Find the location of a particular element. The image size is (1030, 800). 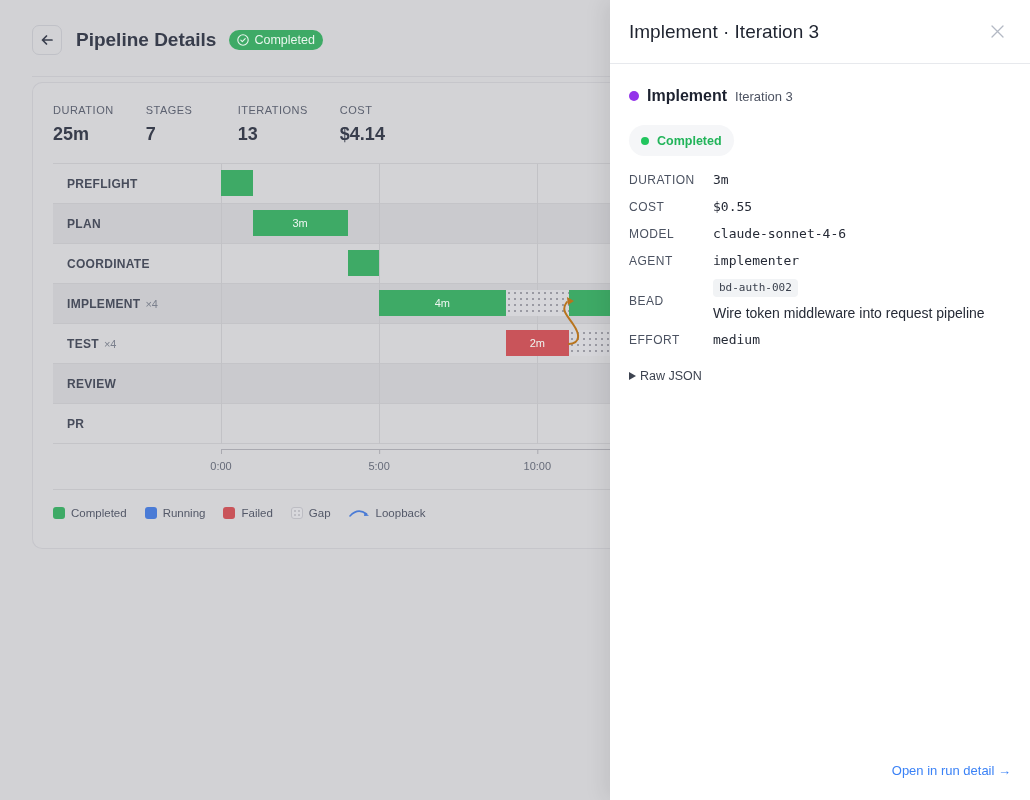

stage-name: Implement is located at coordinates (687, 96).